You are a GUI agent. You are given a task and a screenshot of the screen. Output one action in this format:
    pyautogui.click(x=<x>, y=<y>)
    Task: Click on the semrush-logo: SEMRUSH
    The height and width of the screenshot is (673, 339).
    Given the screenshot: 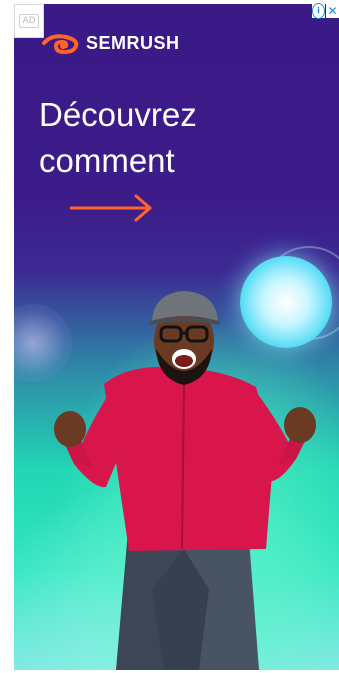 What is the action you would take?
    pyautogui.click(x=111, y=43)
    